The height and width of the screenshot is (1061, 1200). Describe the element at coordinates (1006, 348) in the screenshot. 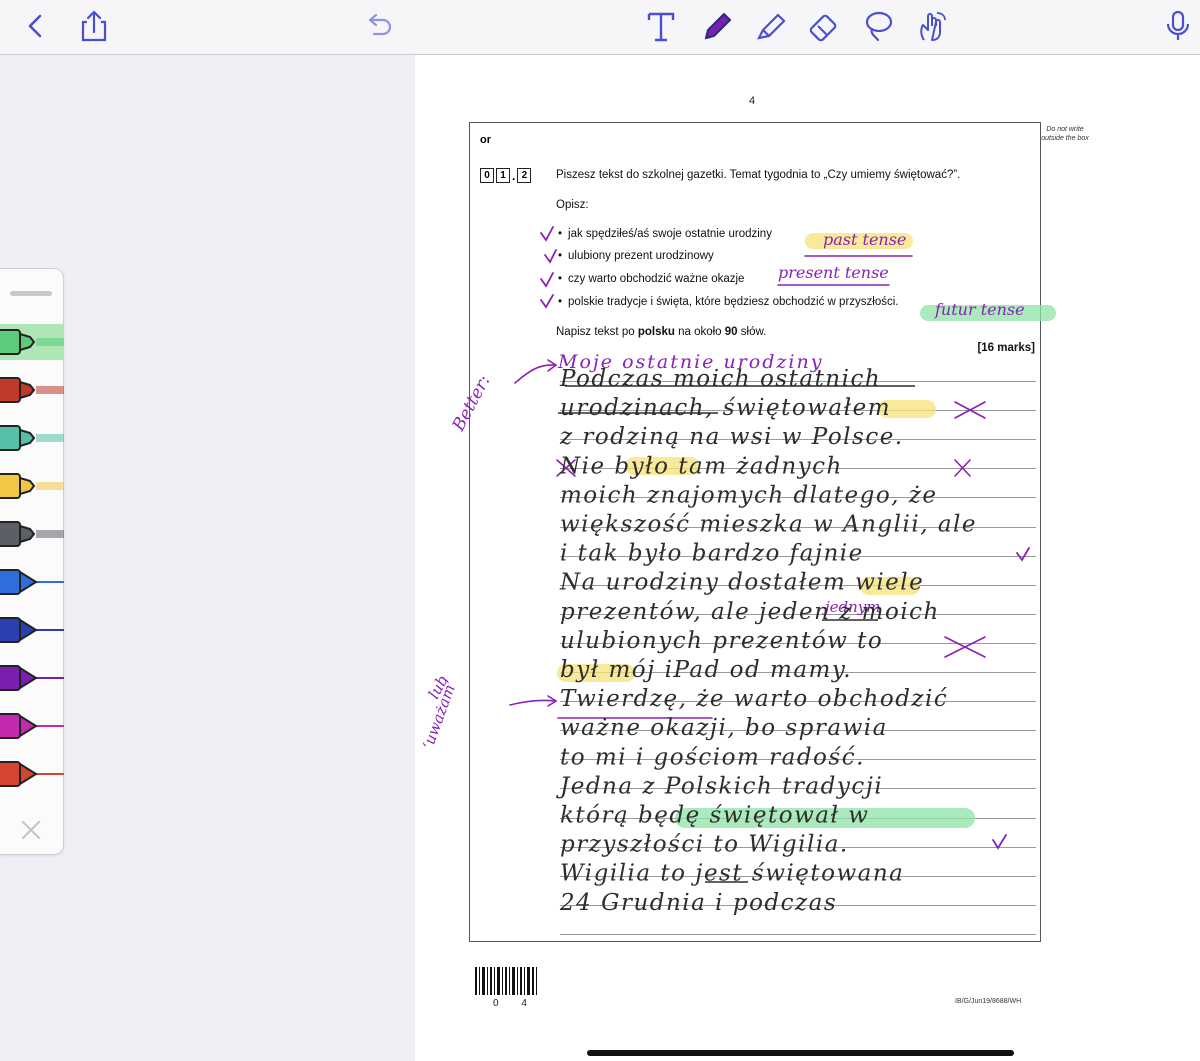

I see `marks-label: [16 marks]` at that location.